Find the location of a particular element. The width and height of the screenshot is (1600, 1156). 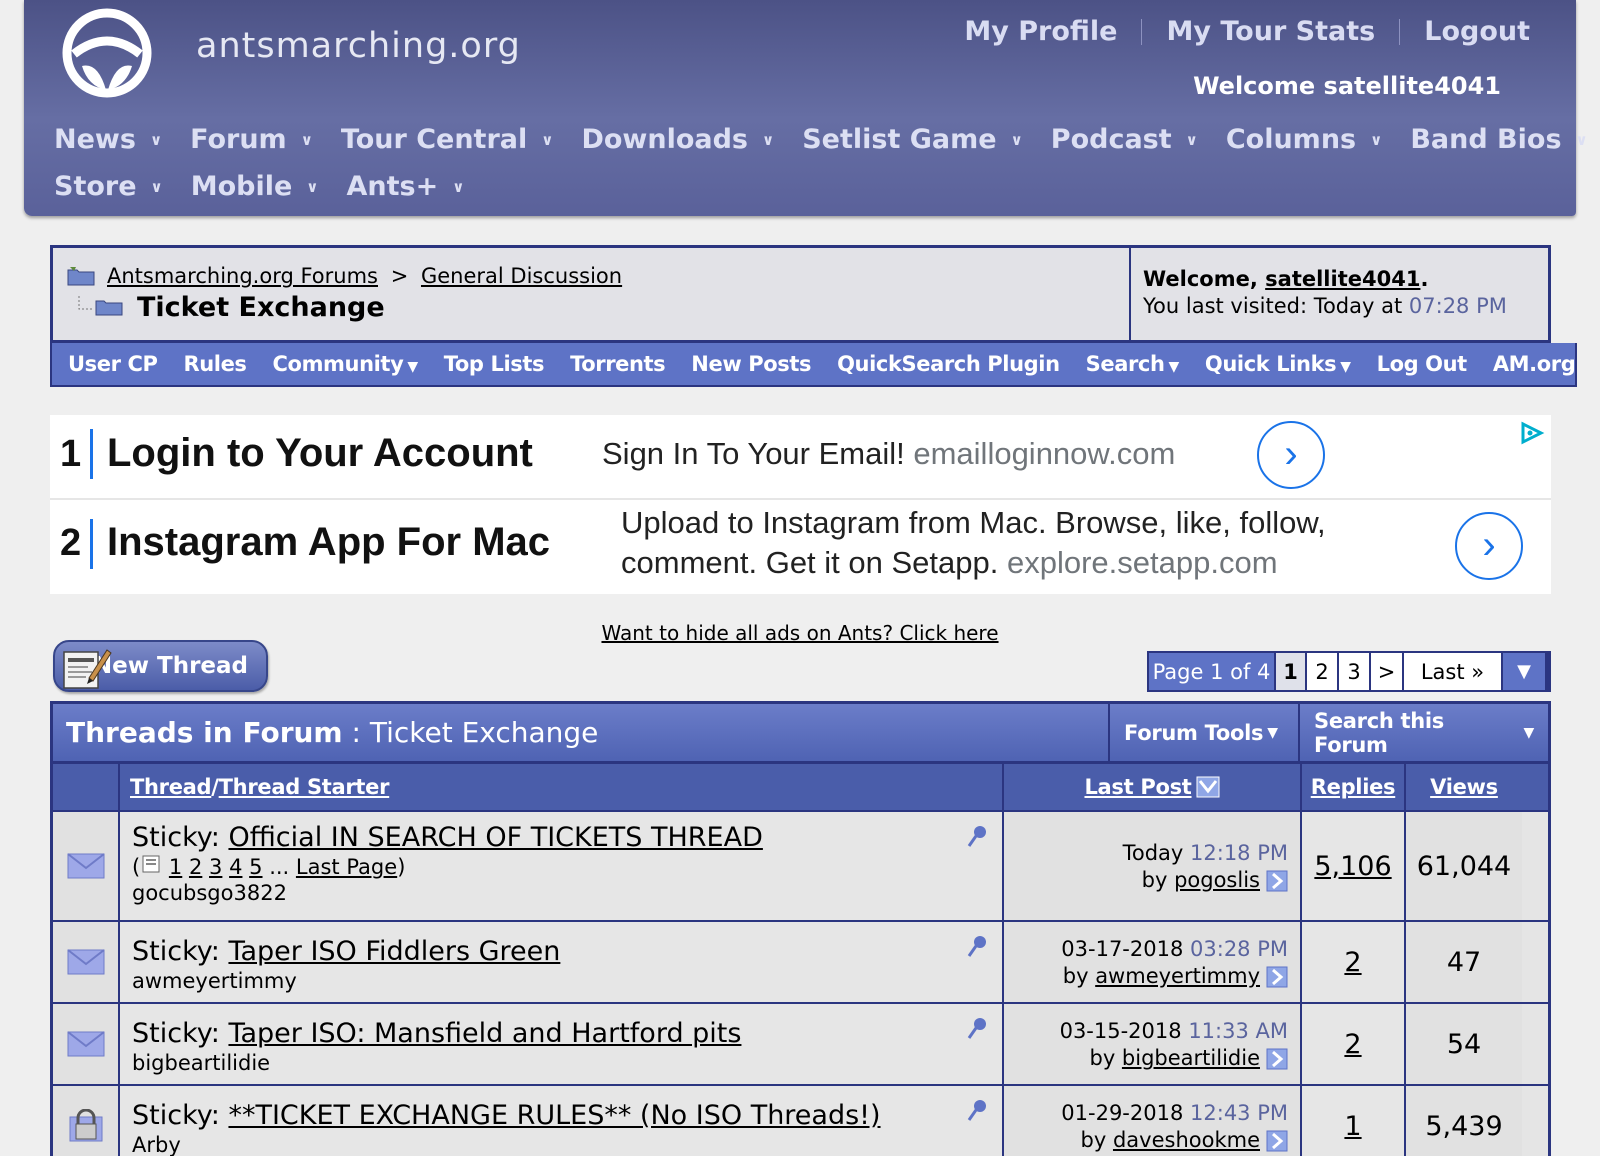

lock-icon is located at coordinates (85, 1125).